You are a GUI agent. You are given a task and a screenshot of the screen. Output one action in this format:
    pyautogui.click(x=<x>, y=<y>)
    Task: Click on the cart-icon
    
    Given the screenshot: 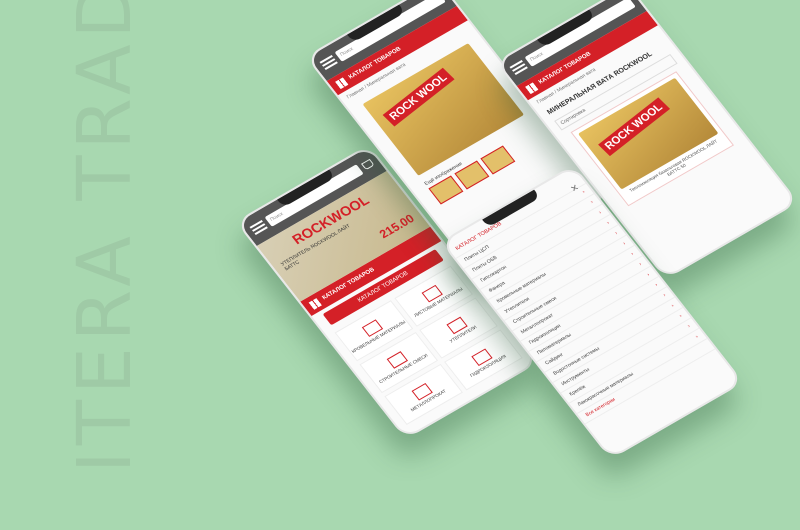 What is the action you would take?
    pyautogui.click(x=368, y=164)
    